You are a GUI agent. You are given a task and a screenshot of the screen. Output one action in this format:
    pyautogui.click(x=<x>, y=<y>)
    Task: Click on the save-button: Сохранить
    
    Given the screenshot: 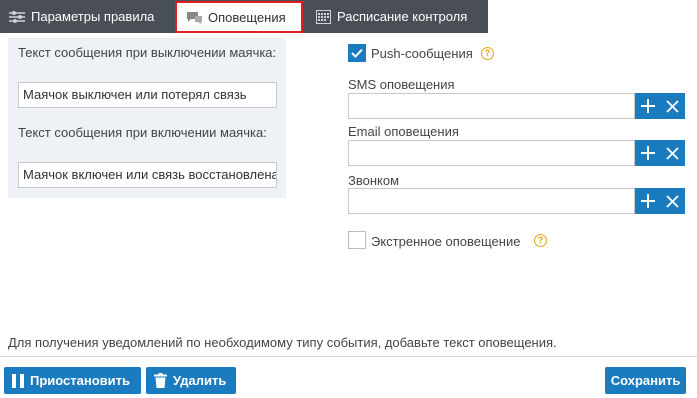 What is the action you would take?
    pyautogui.click(x=645, y=380)
    